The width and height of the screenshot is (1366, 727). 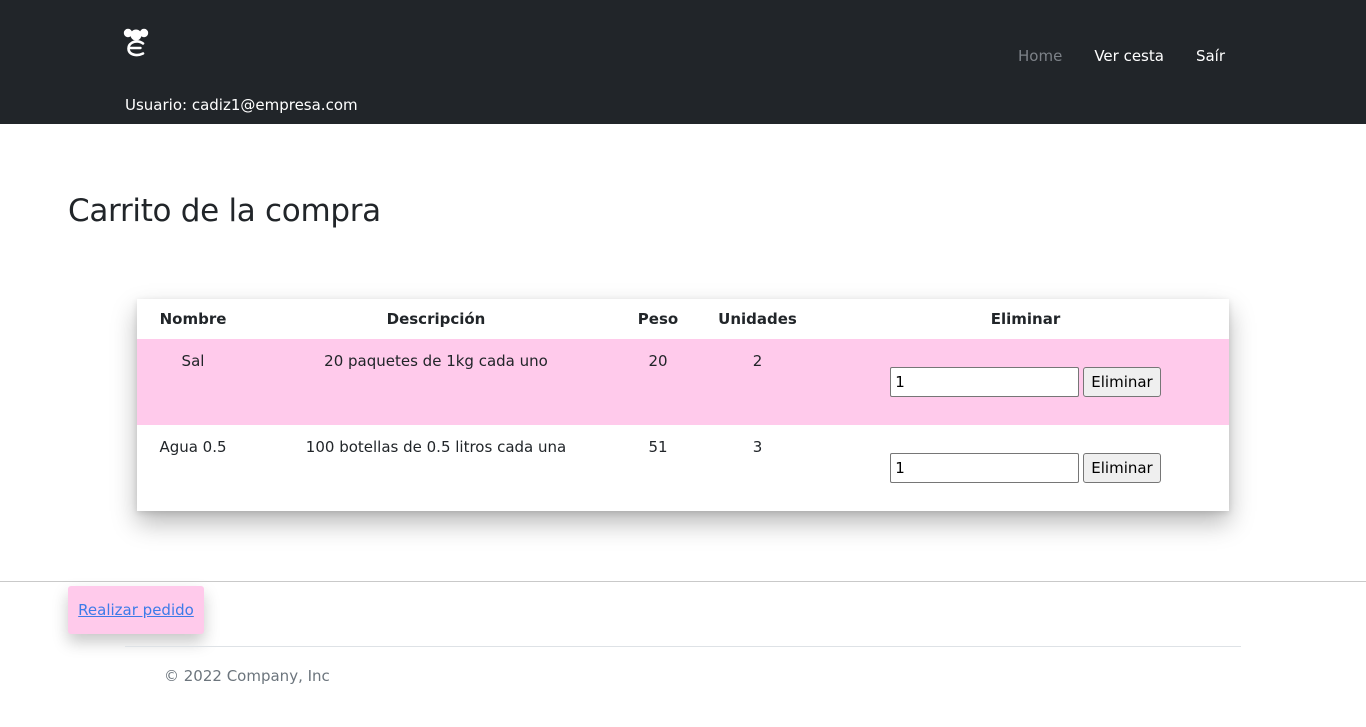 What do you see at coordinates (658, 361) in the screenshot?
I see `cell-weight: 20` at bounding box center [658, 361].